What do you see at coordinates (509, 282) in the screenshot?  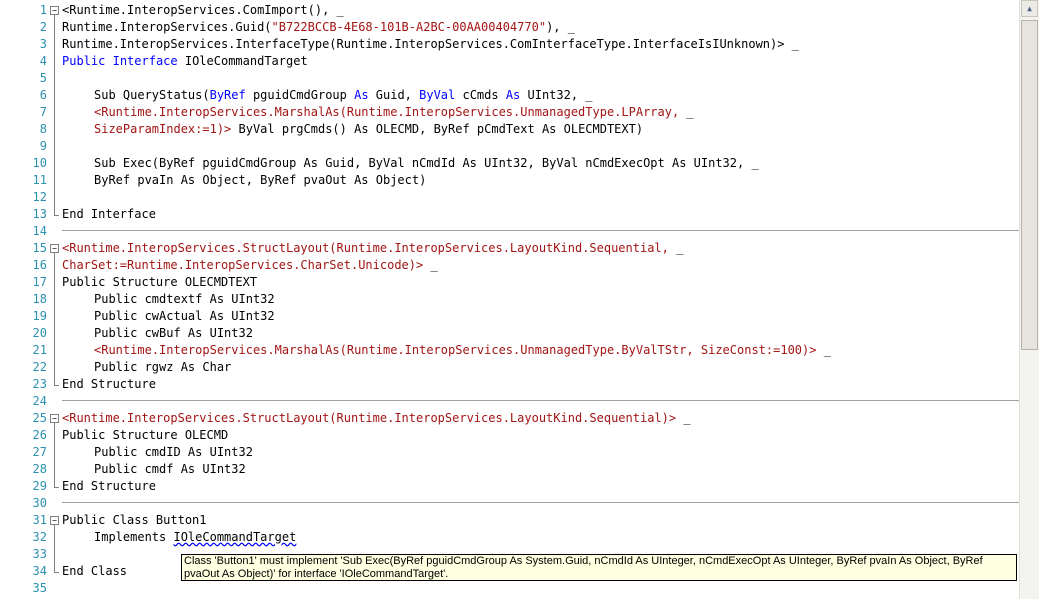 I see `code-line: 17 Public Structure OLECMDTEXT` at bounding box center [509, 282].